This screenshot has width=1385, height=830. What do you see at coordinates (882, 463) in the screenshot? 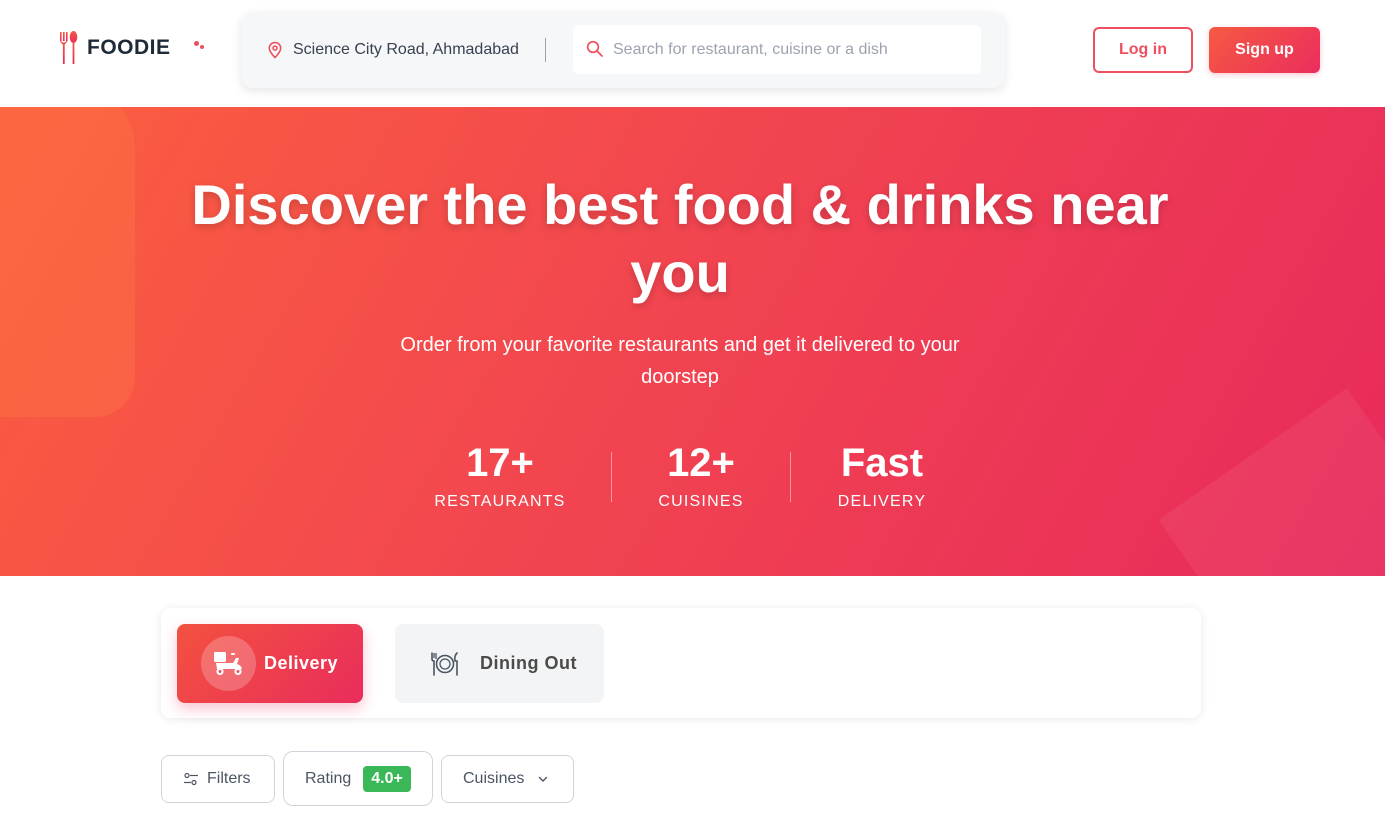
I see `stat-value: Fast` at bounding box center [882, 463].